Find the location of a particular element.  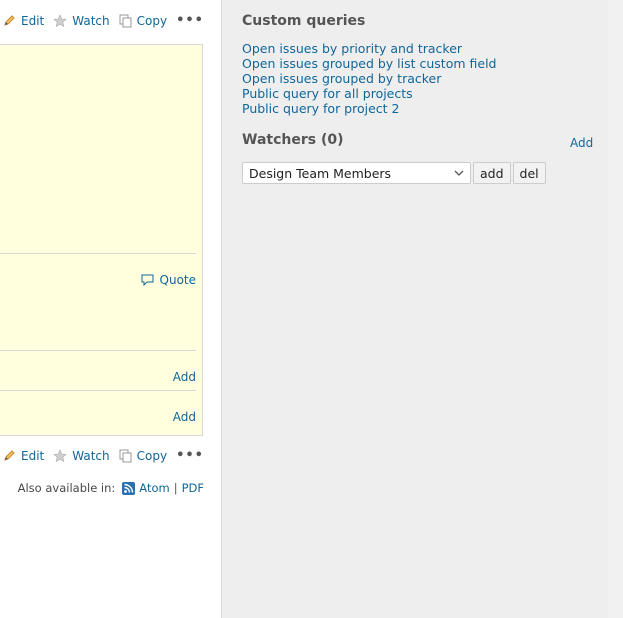

add-related-link: Add is located at coordinates (184, 417).